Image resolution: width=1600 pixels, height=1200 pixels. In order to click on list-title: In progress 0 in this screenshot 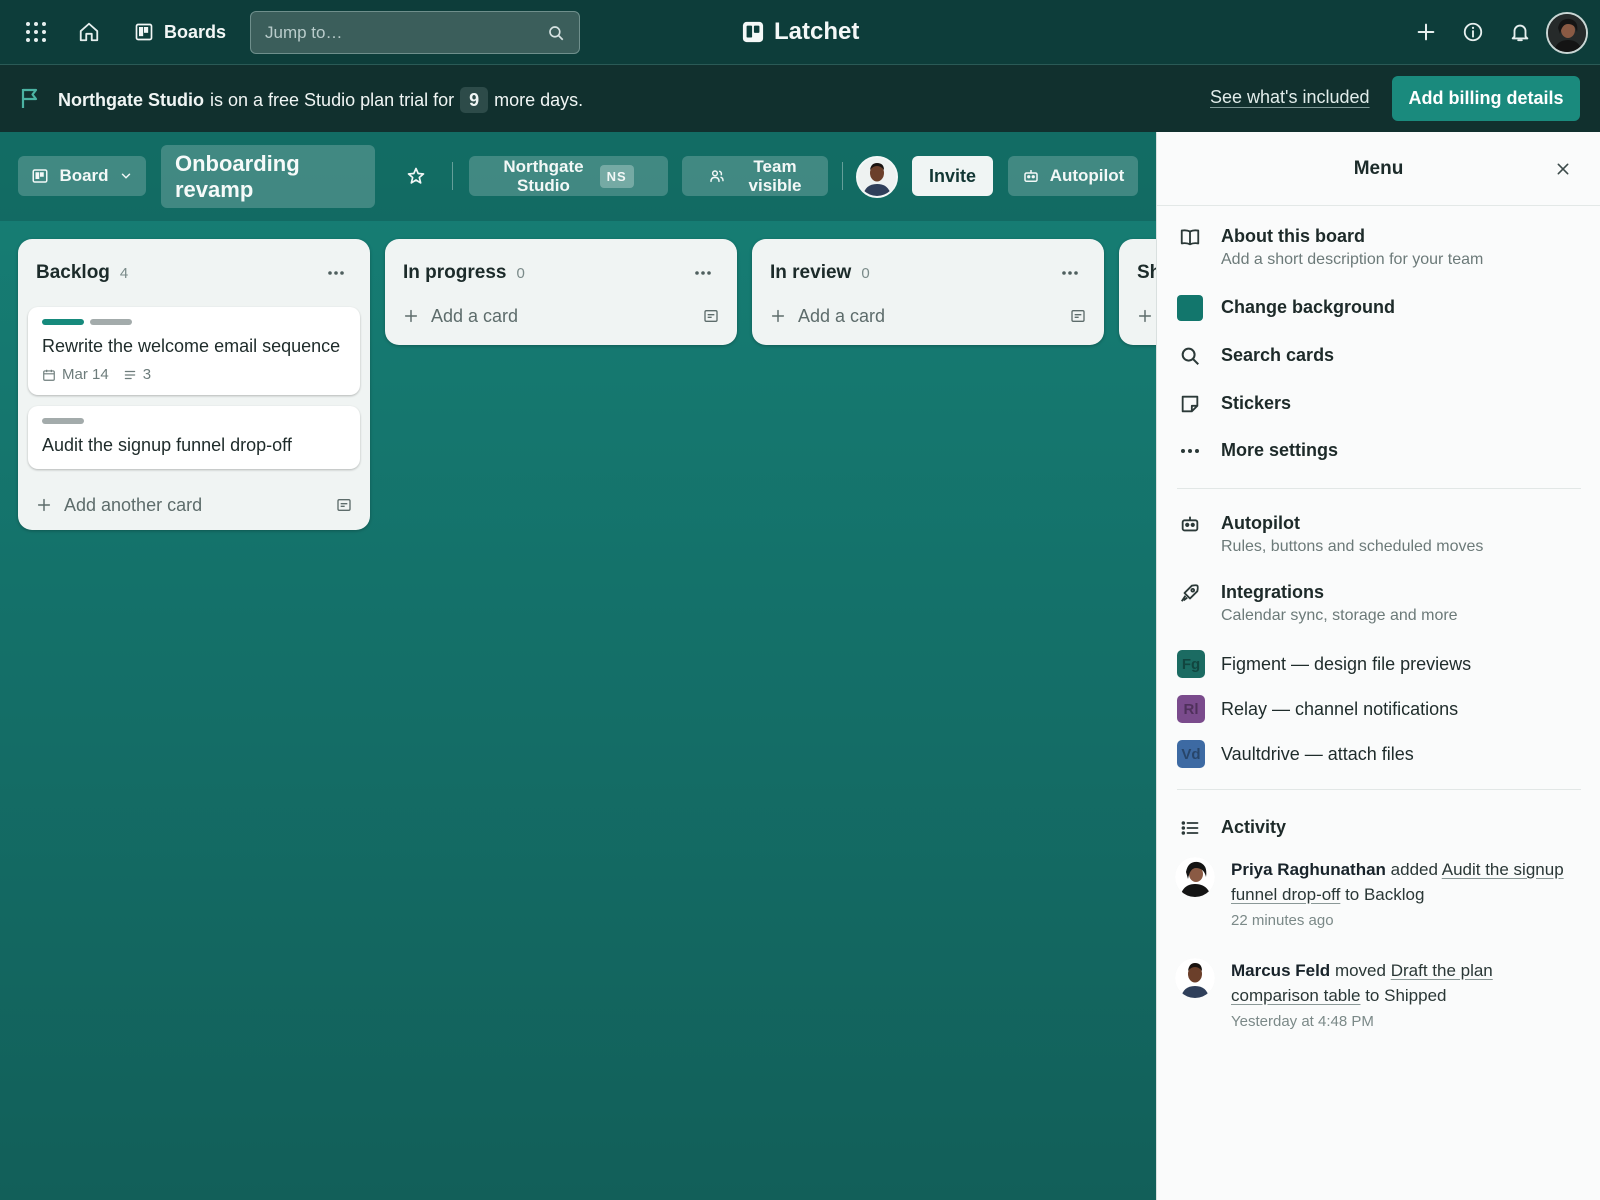, I will do `click(464, 273)`.